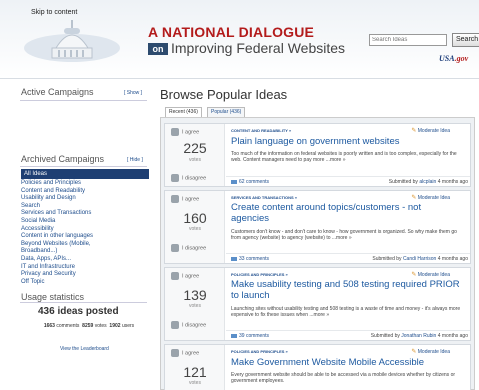 The width and height of the screenshot is (479, 390). I want to click on usa-gov-logo: USA.gov, so click(453, 58).